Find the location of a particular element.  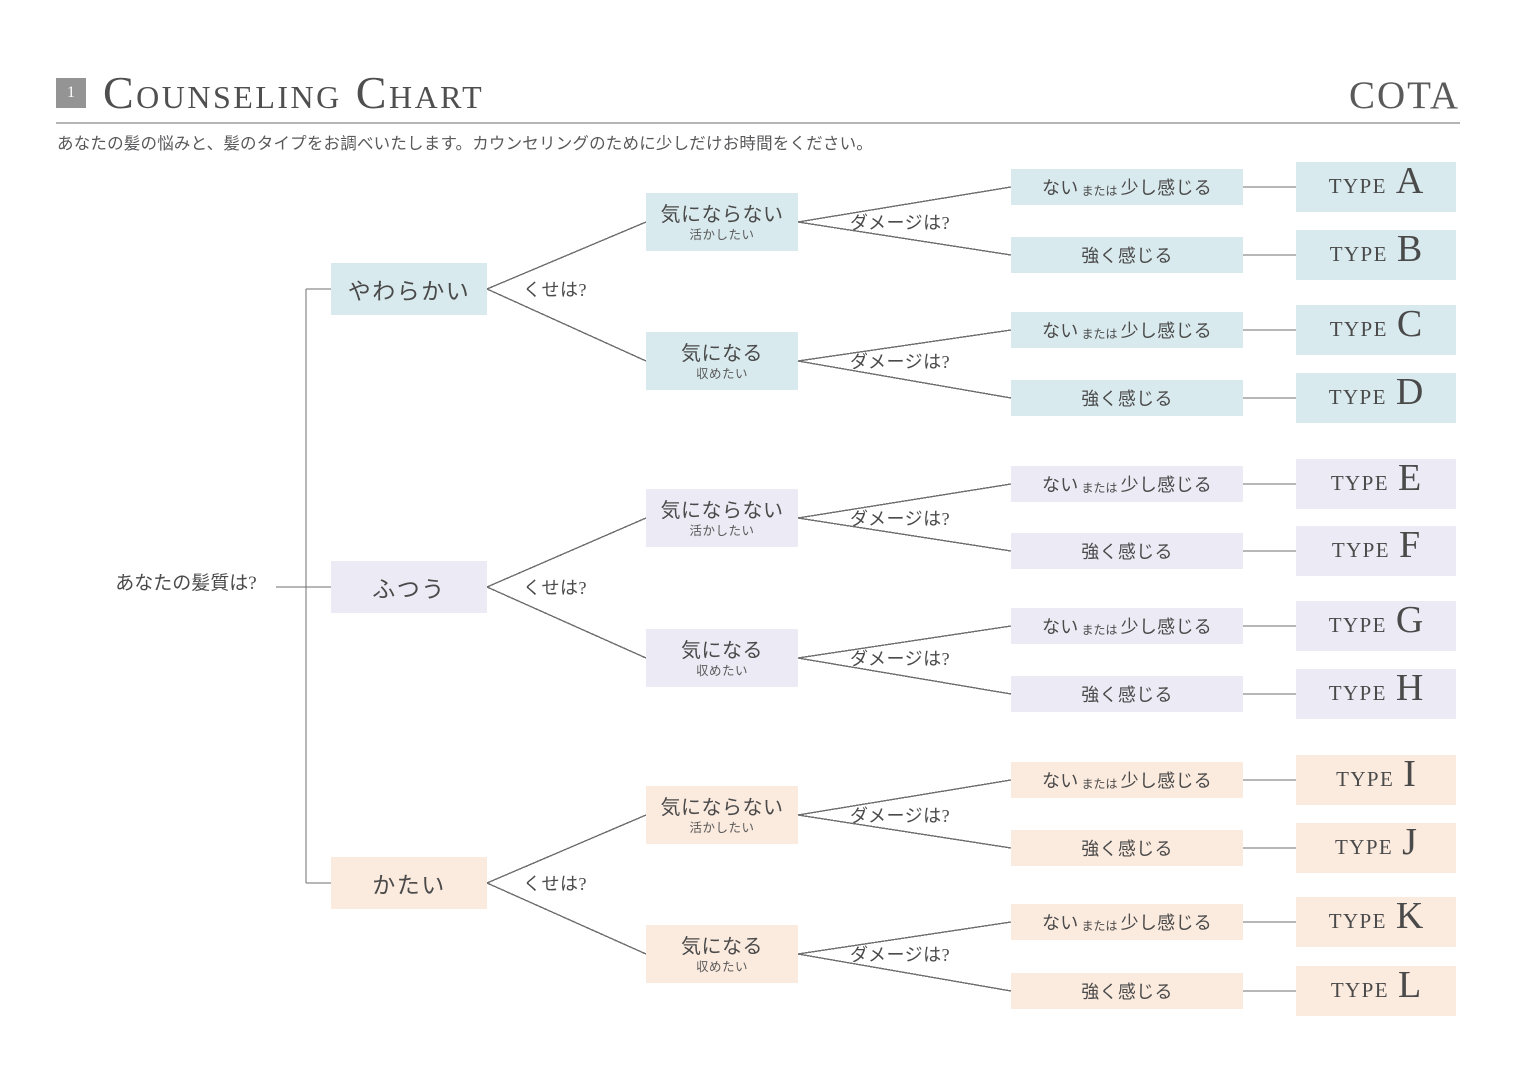

curl-node-2-1: 気にならない活かしたい is located at coordinates (722, 518).